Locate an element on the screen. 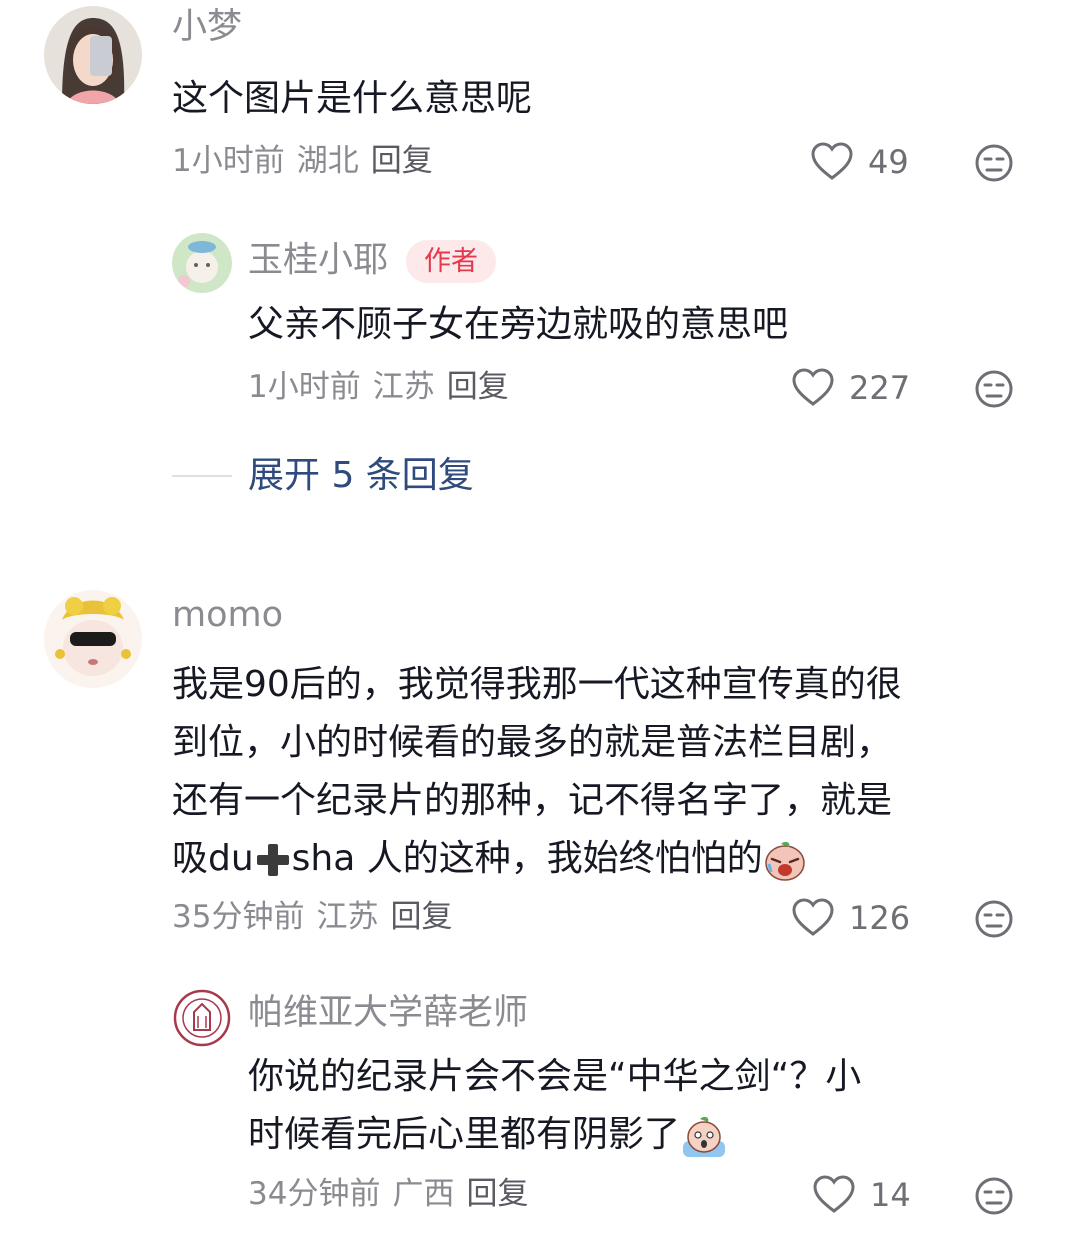 This screenshot has width=1080, height=1247. reply-text: 父亲不顾子女在旁边就吸的意思吧 is located at coordinates (518, 324).